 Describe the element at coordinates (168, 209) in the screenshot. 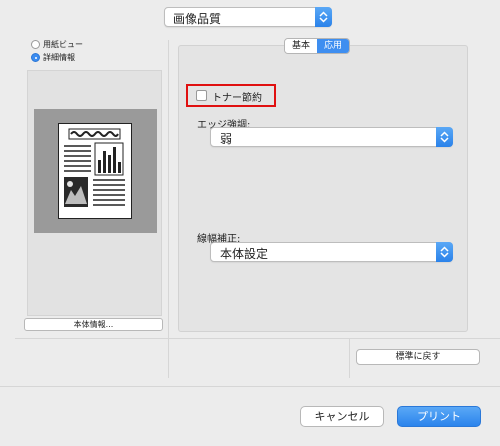

I see `panel-divider` at that location.